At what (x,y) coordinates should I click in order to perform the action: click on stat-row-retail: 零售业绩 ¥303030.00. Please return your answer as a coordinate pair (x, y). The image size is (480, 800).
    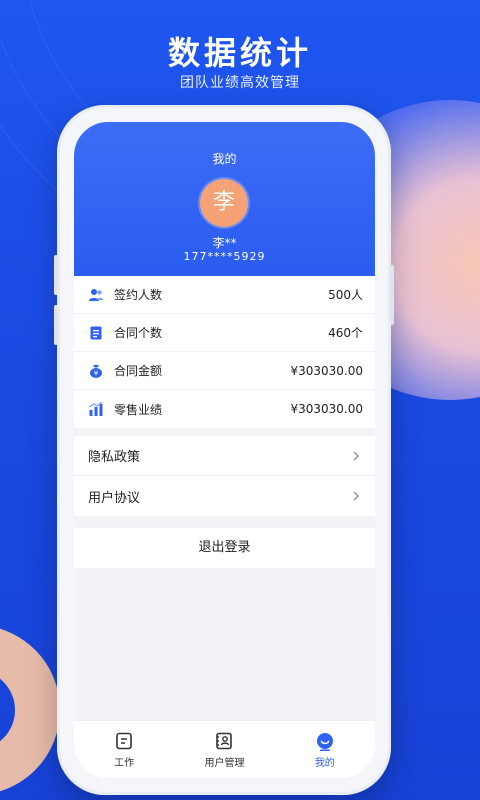
    Looking at the image, I should click on (224, 409).